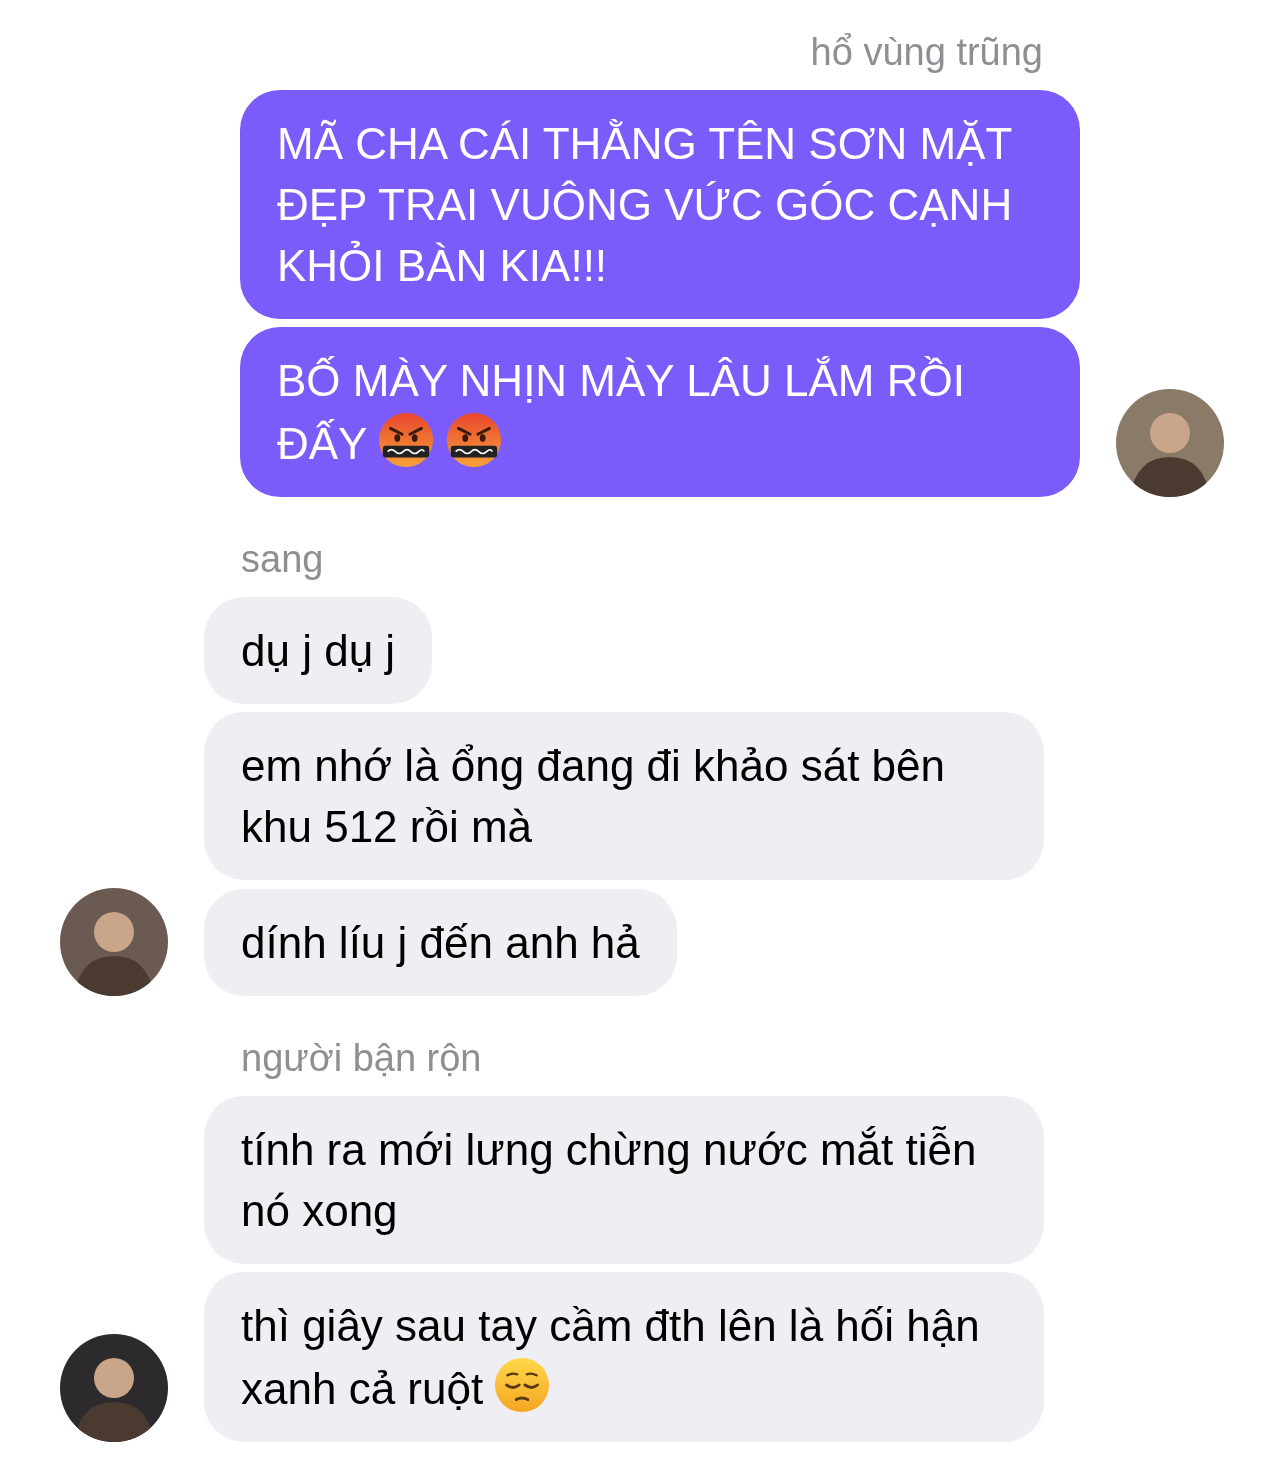 Image resolution: width=1284 pixels, height=1472 pixels. Describe the element at coordinates (440, 942) in the screenshot. I see `message-bubble: dính líu j đến anh hả` at that location.